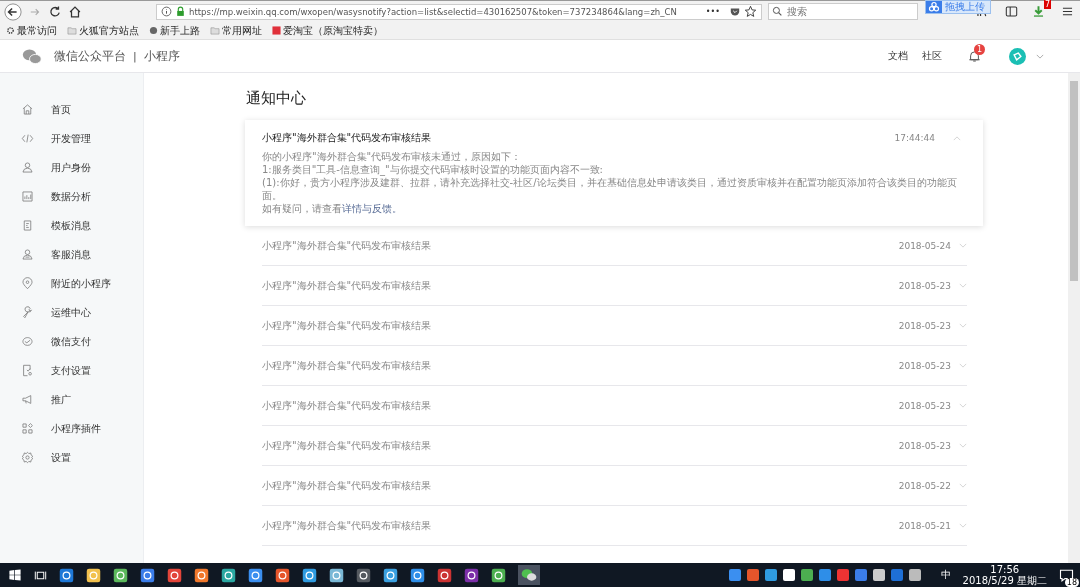 The width and height of the screenshot is (1080, 587). I want to click on notification-time: 2018-05-22, so click(924, 485).